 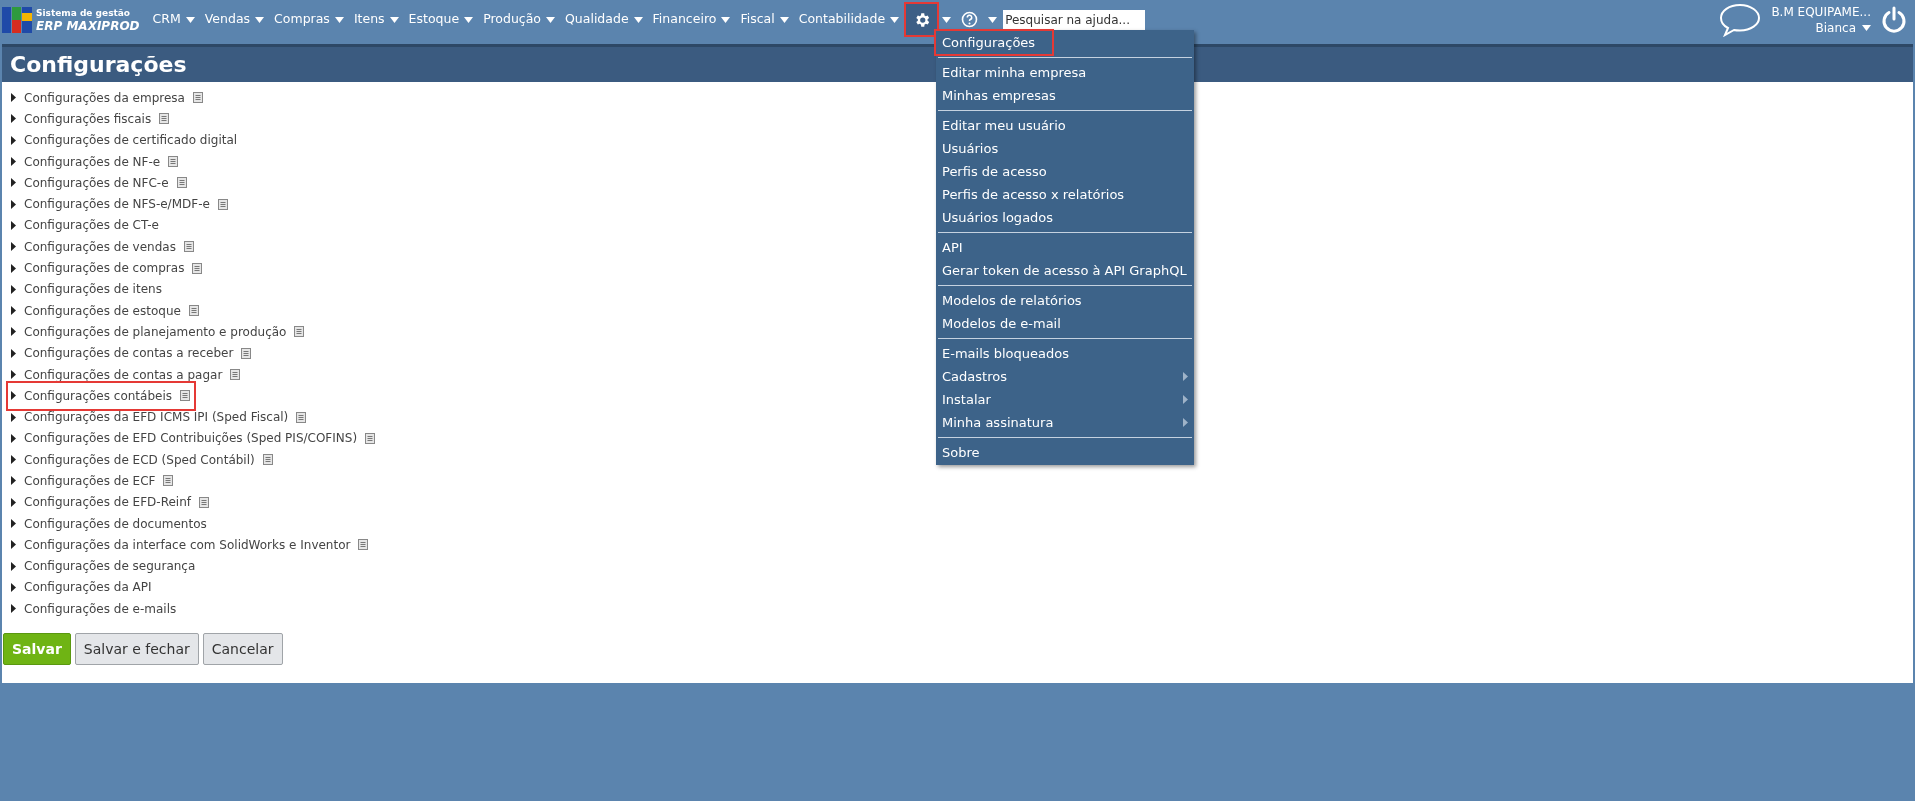 I want to click on nav-menu: Contabilidade, so click(x=849, y=19).